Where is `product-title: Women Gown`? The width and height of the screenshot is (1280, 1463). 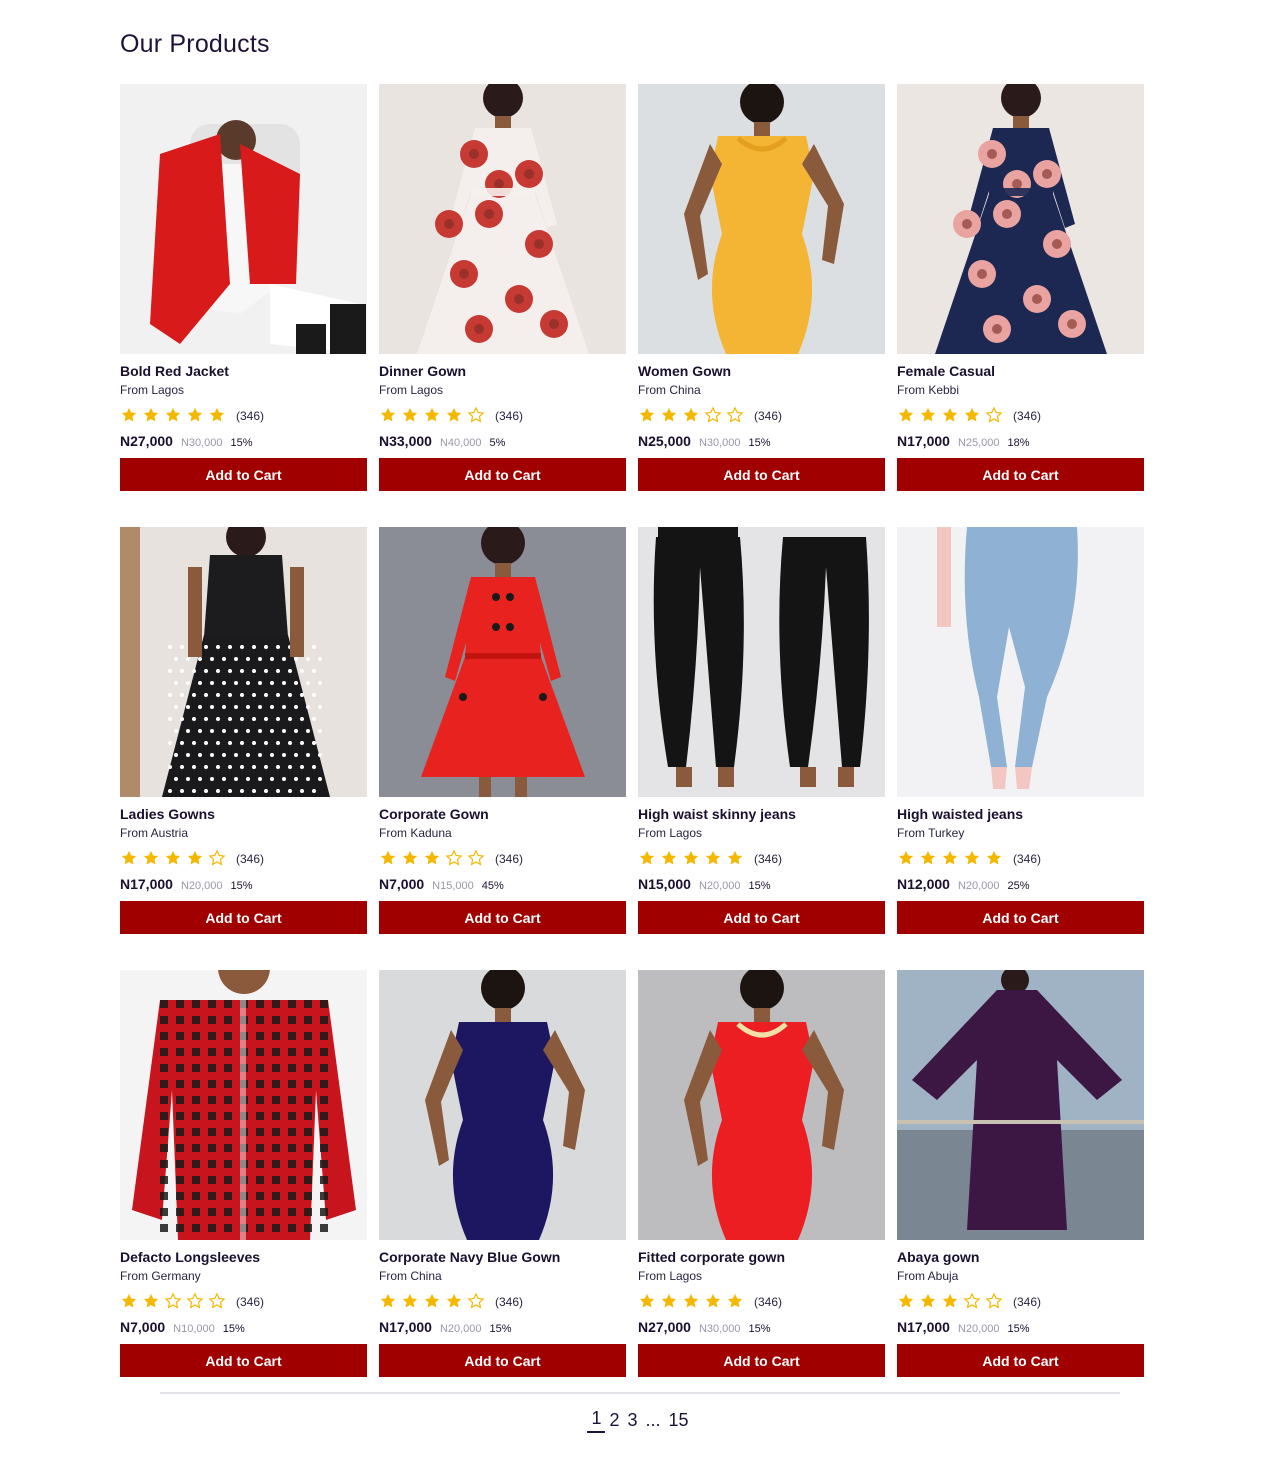
product-title: Women Gown is located at coordinates (684, 371).